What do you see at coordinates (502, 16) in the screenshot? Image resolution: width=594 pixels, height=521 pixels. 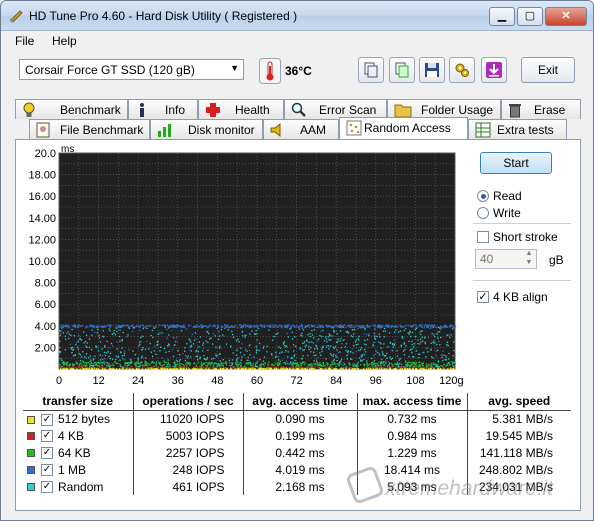 I see `minimize-button: ▁` at bounding box center [502, 16].